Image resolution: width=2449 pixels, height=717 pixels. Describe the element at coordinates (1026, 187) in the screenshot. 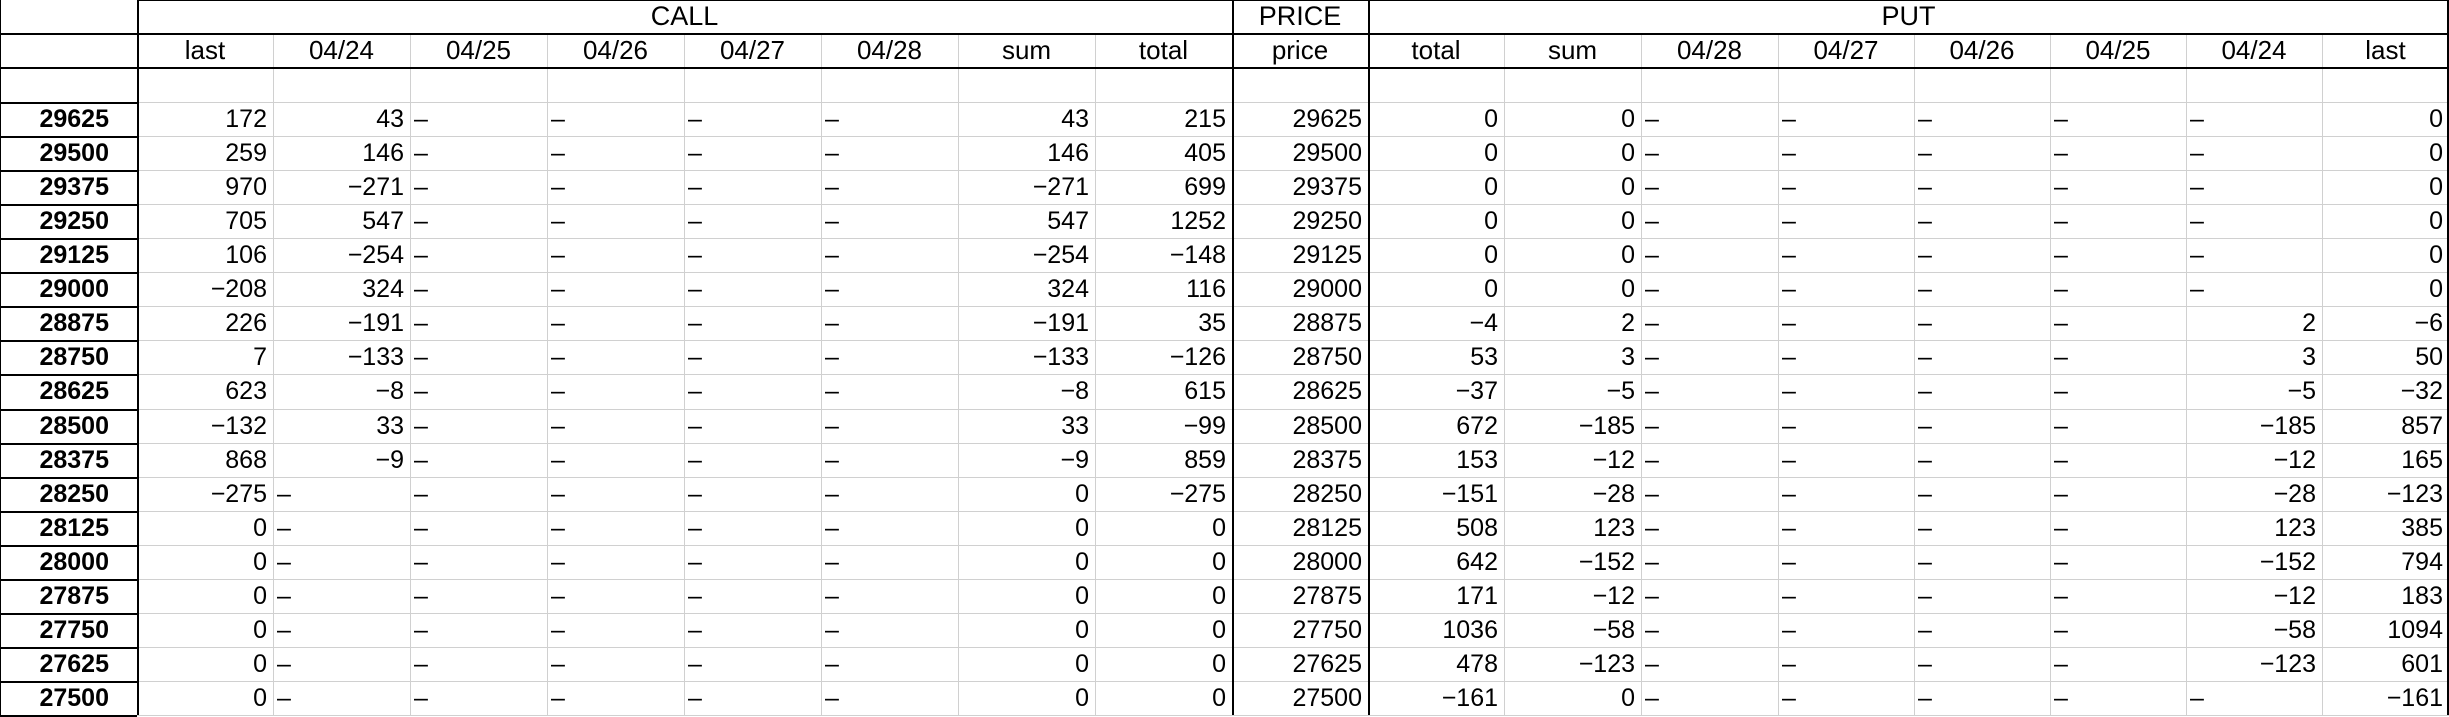

I see `table-cell: −271` at that location.